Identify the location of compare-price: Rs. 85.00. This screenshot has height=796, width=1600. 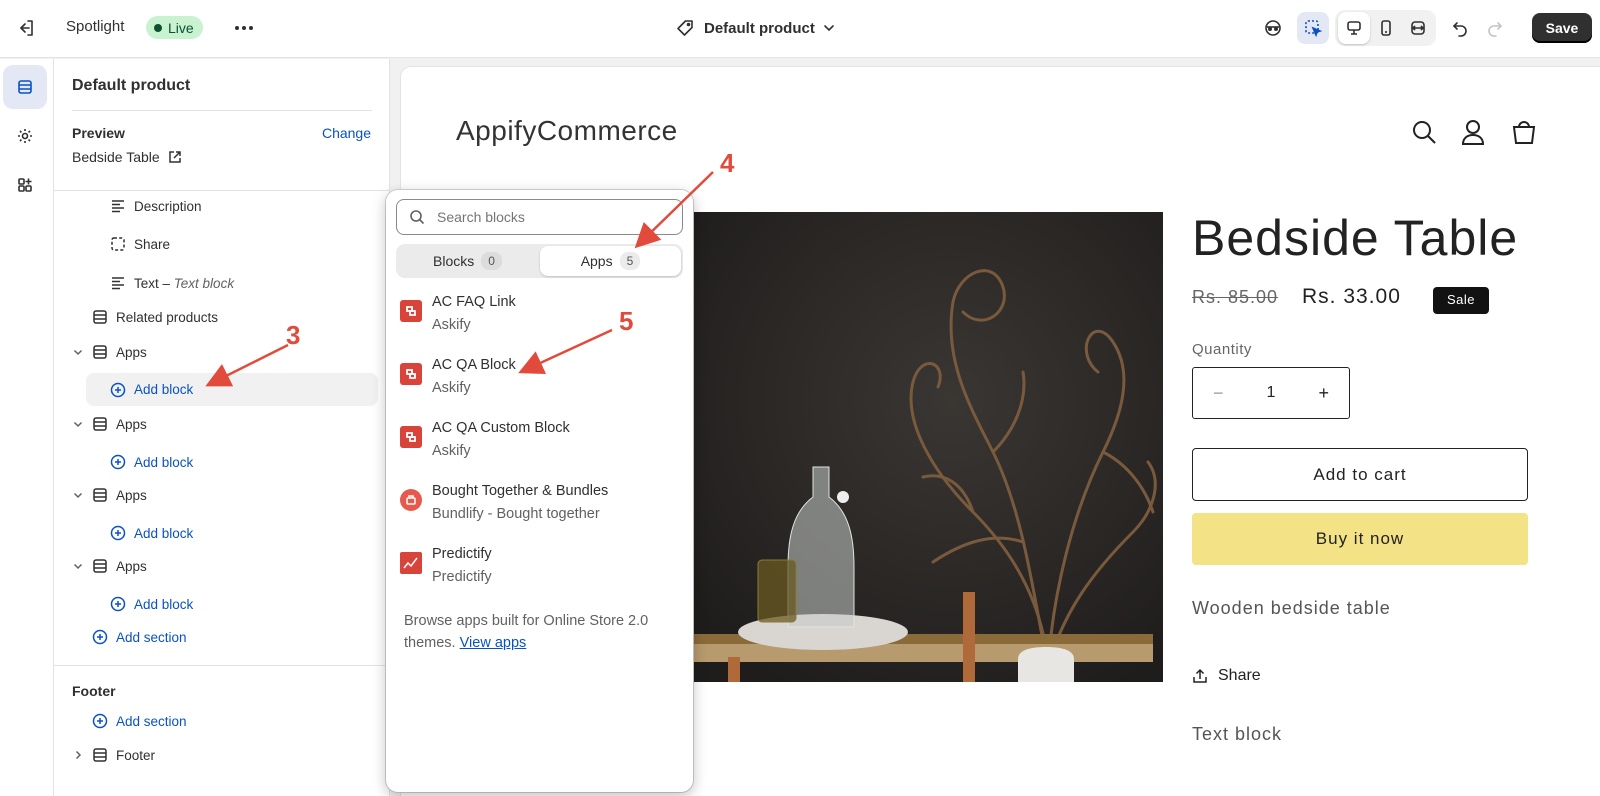
(1235, 297).